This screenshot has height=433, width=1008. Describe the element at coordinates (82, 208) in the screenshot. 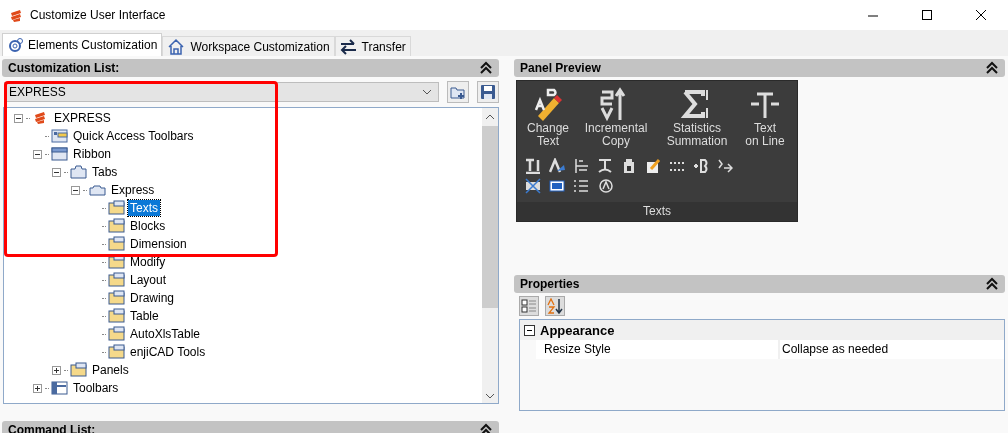

I see `tree-item: Texts` at that location.